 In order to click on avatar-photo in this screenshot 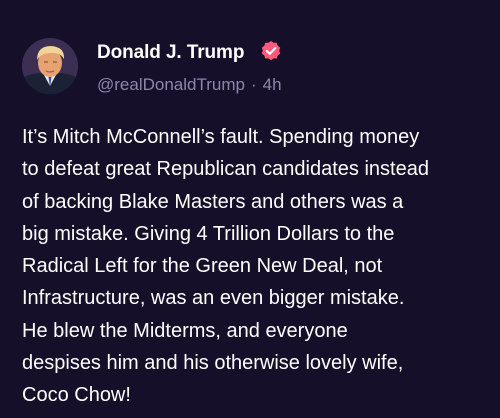, I will do `click(50, 66)`.